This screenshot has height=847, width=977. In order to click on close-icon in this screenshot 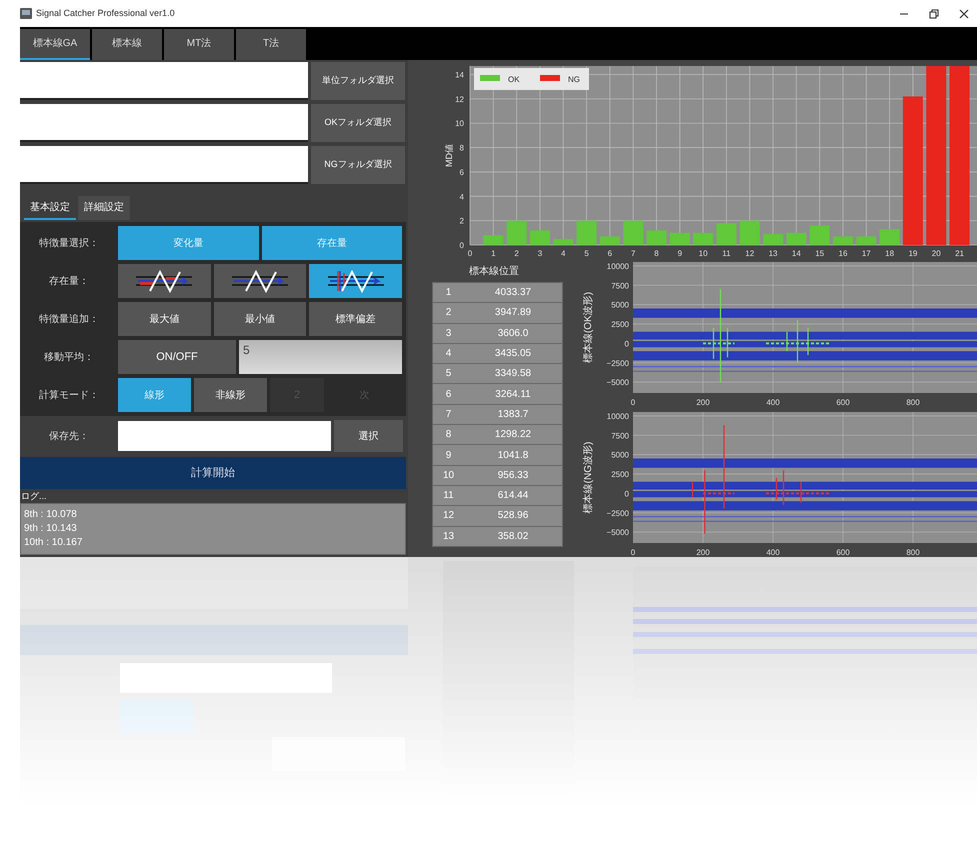, I will do `click(964, 13)`.